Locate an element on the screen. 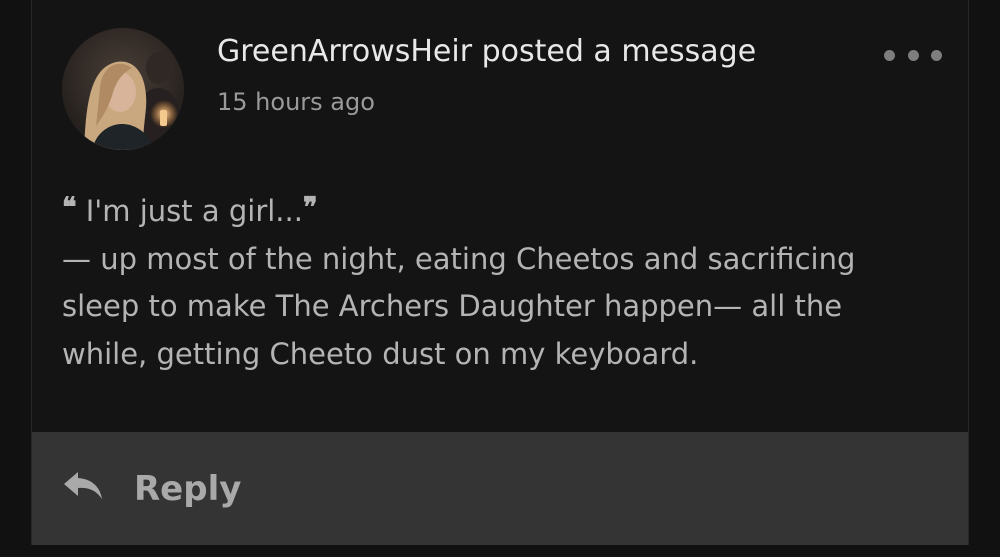  author-name: GreenArrowsHeir is located at coordinates (344, 51).